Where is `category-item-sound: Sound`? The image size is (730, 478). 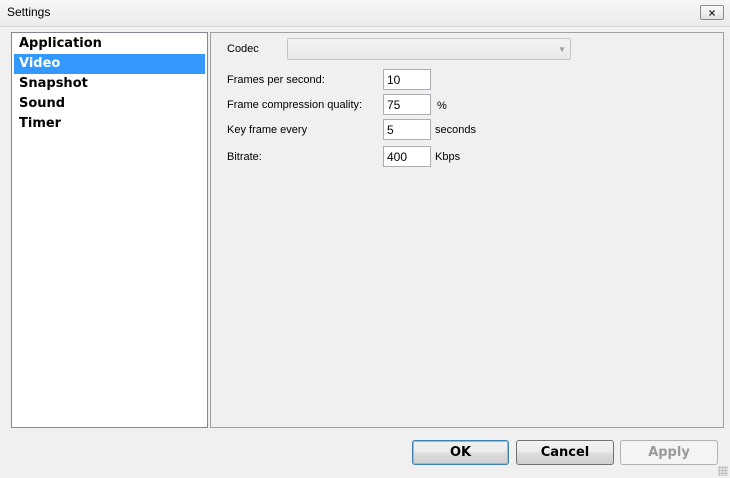 category-item-sound: Sound is located at coordinates (109, 104).